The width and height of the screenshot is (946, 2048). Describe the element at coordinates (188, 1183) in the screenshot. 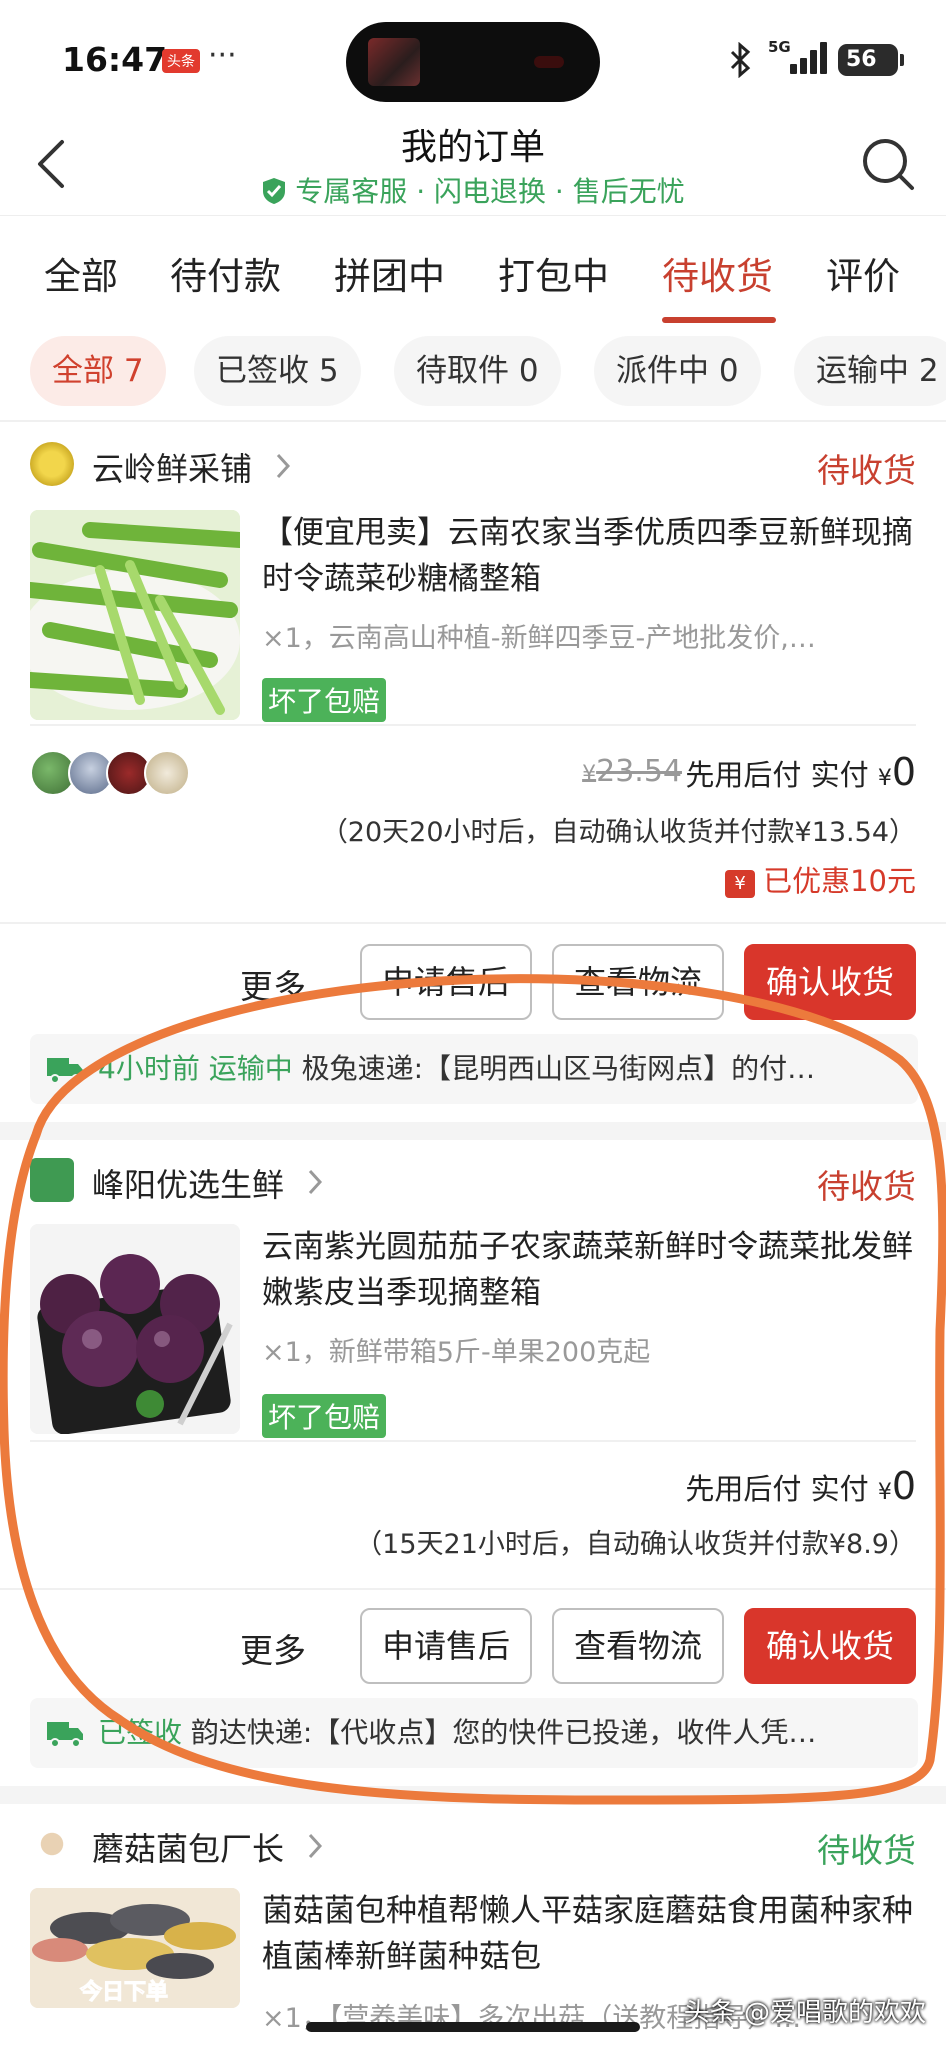

I see `shop-name: 峰阳优选生鲜` at that location.